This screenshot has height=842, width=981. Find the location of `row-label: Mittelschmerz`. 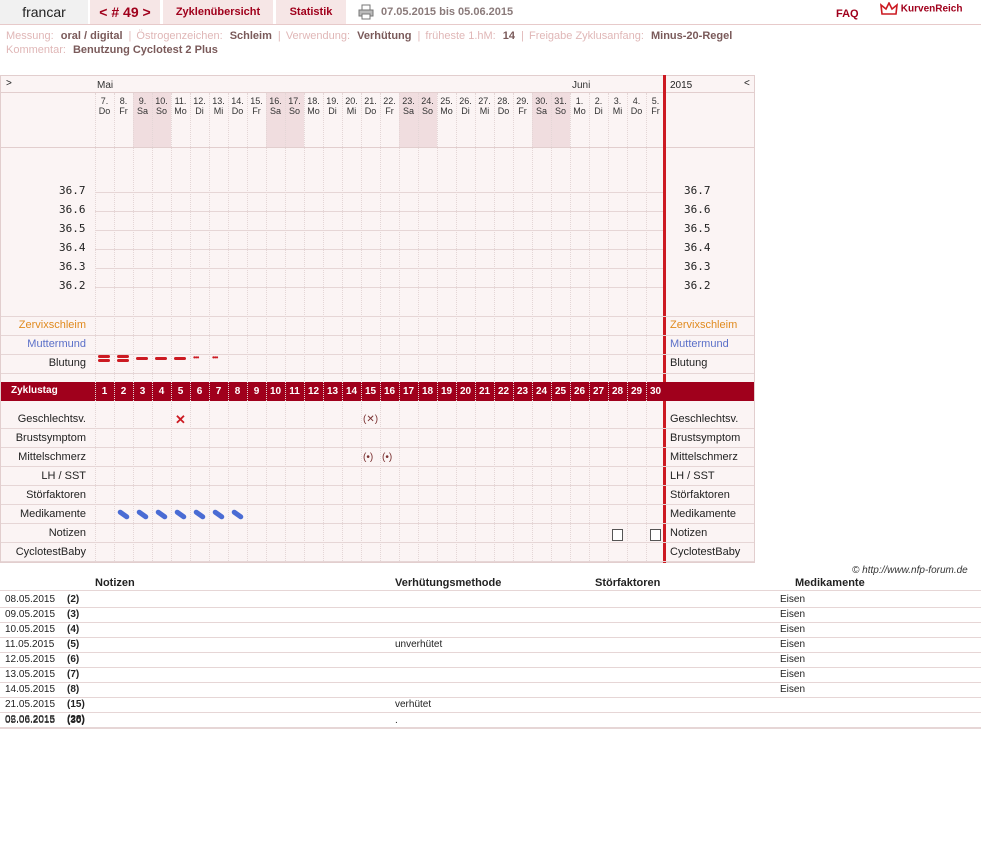

row-label: Mittelschmerz is located at coordinates (52, 457).